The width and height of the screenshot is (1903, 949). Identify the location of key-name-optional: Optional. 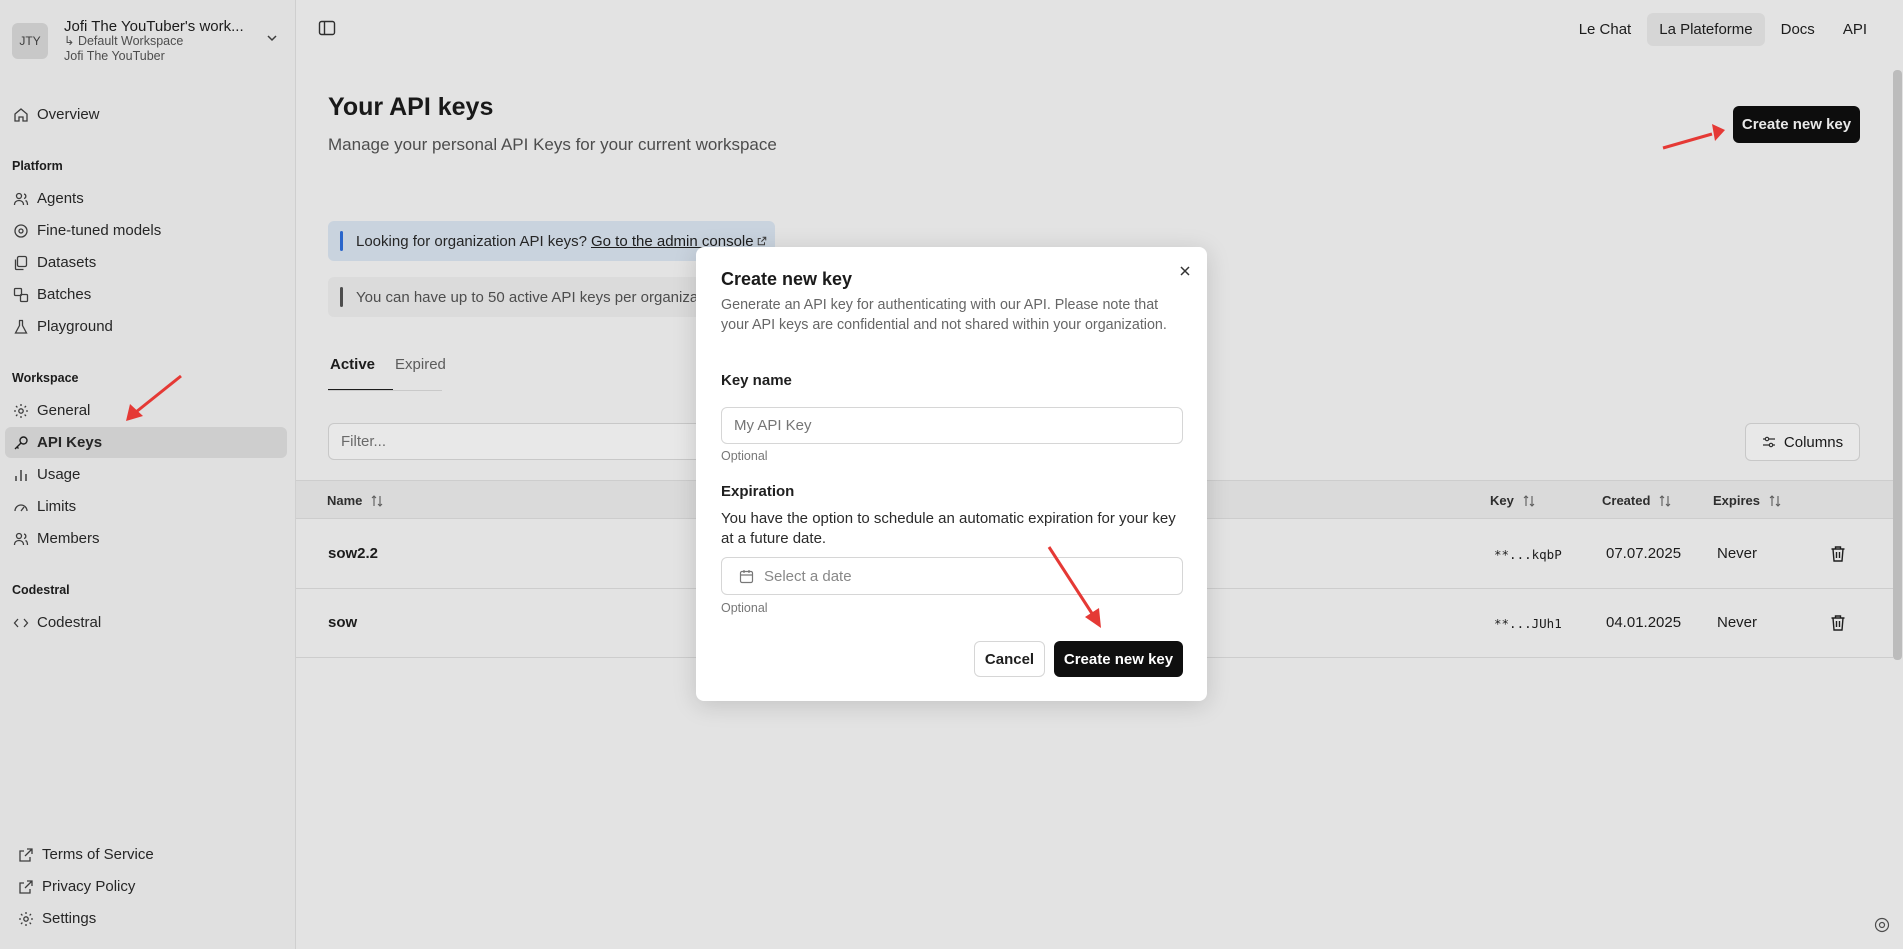
(744, 456).